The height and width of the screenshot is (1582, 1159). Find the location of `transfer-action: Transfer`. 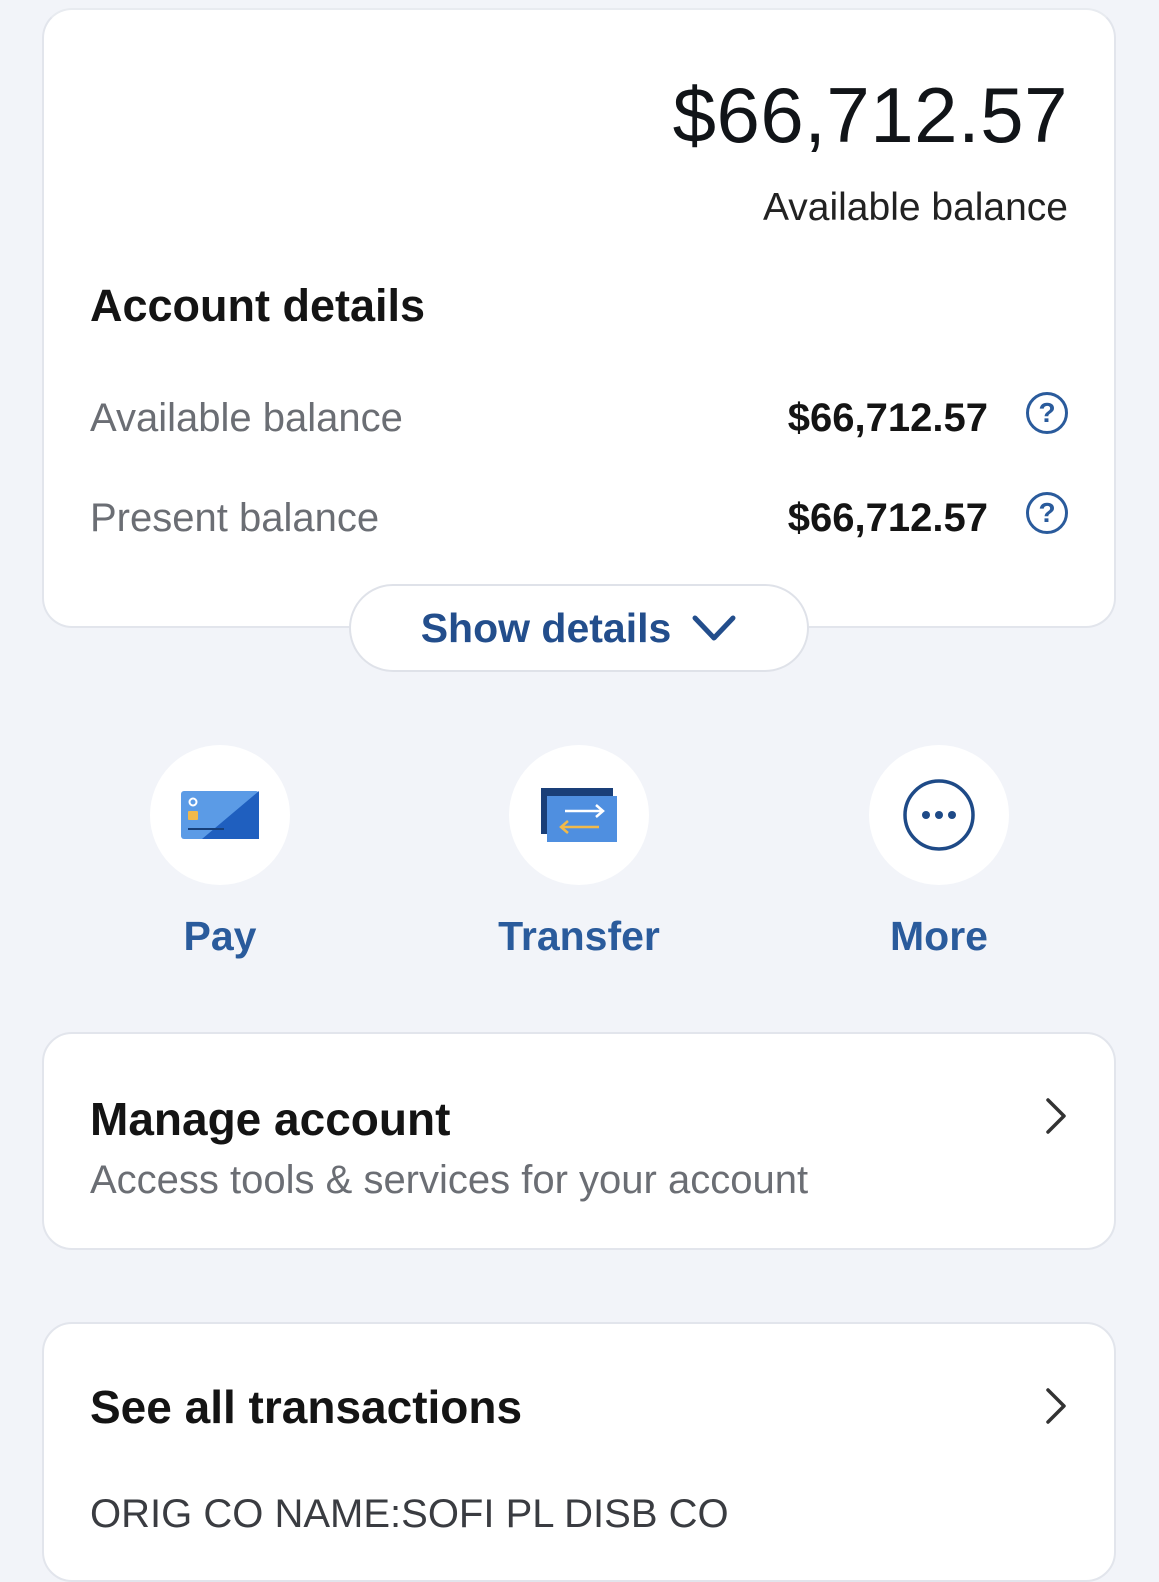

transfer-action: Transfer is located at coordinates (579, 852).